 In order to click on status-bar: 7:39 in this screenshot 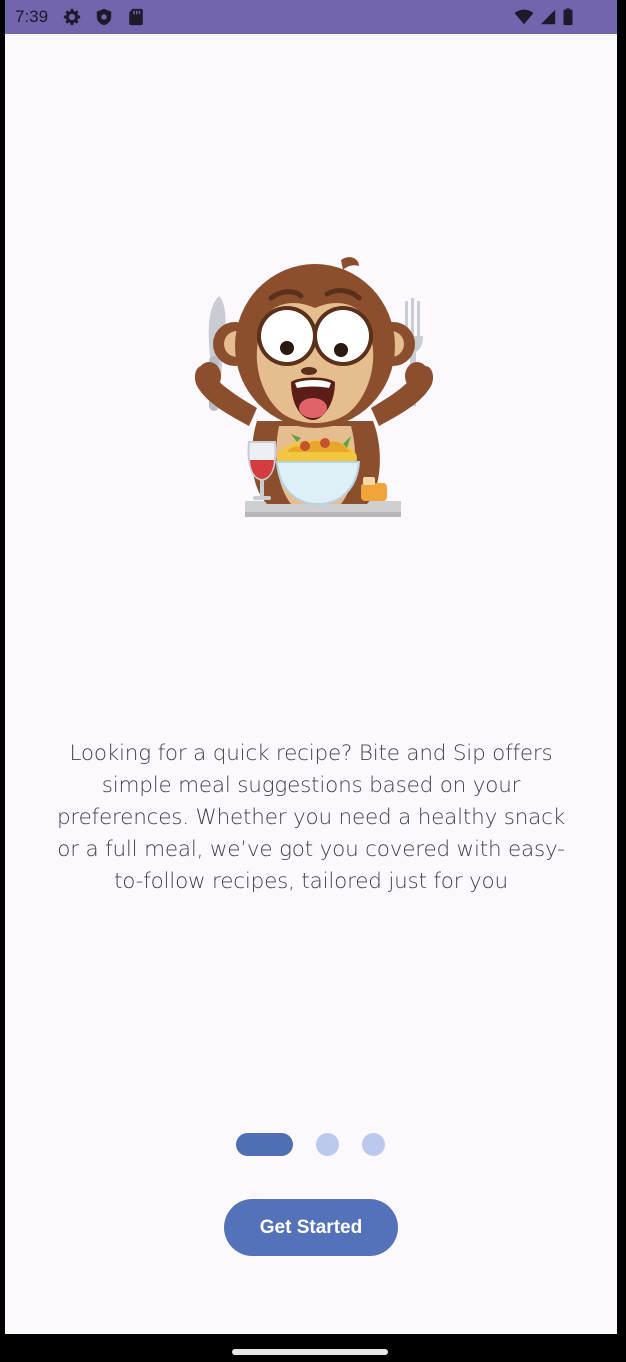, I will do `click(311, 17)`.